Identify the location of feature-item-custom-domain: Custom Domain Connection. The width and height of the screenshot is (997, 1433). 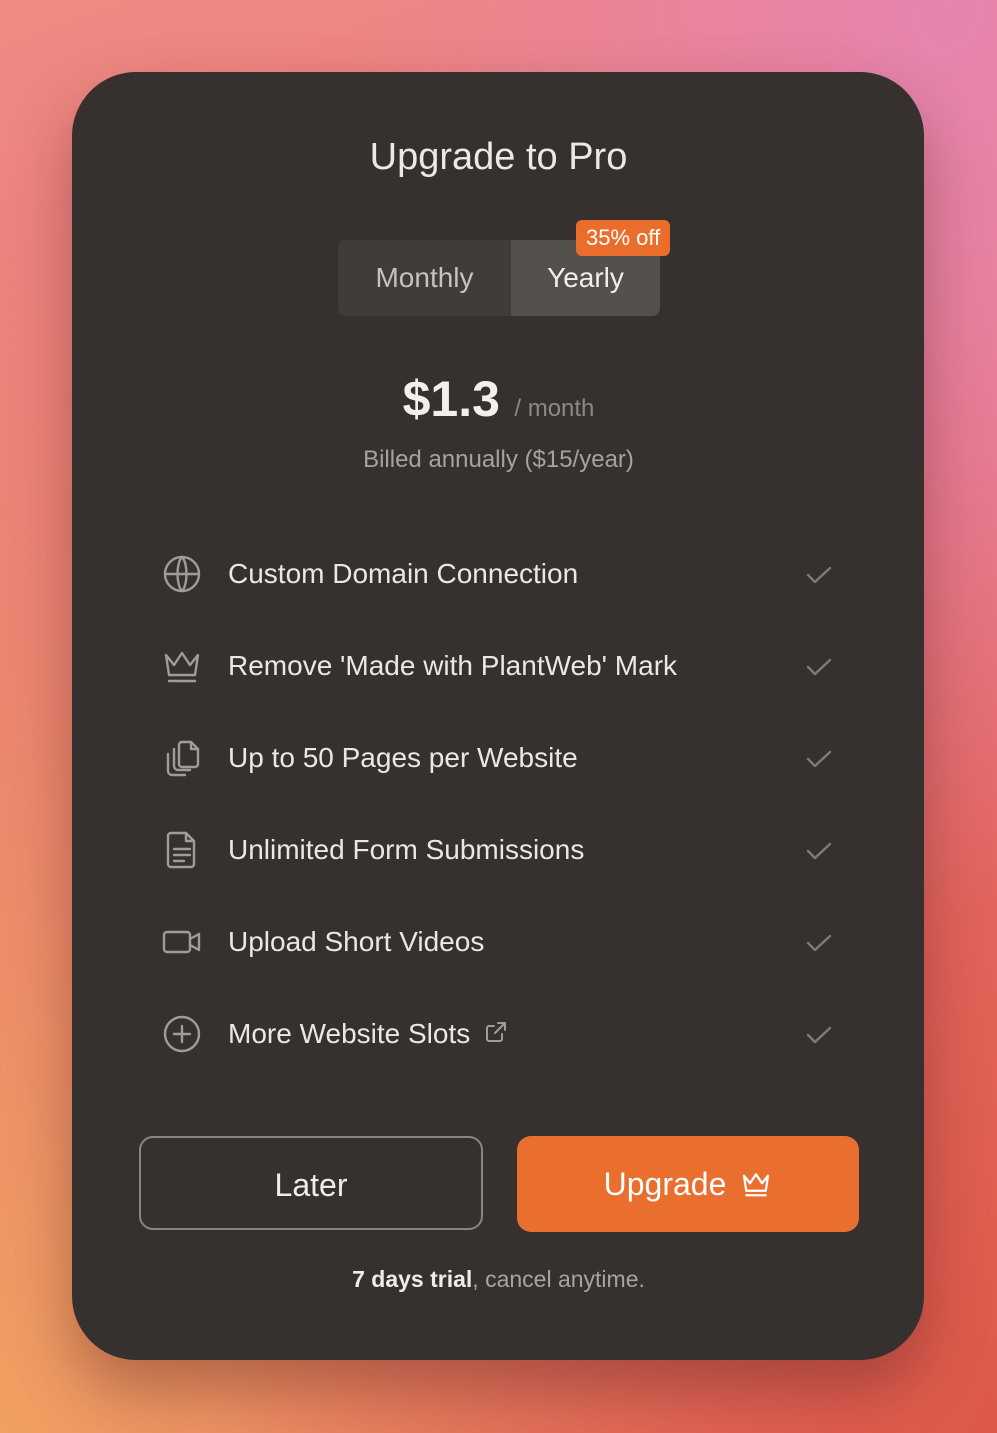
(502, 574).